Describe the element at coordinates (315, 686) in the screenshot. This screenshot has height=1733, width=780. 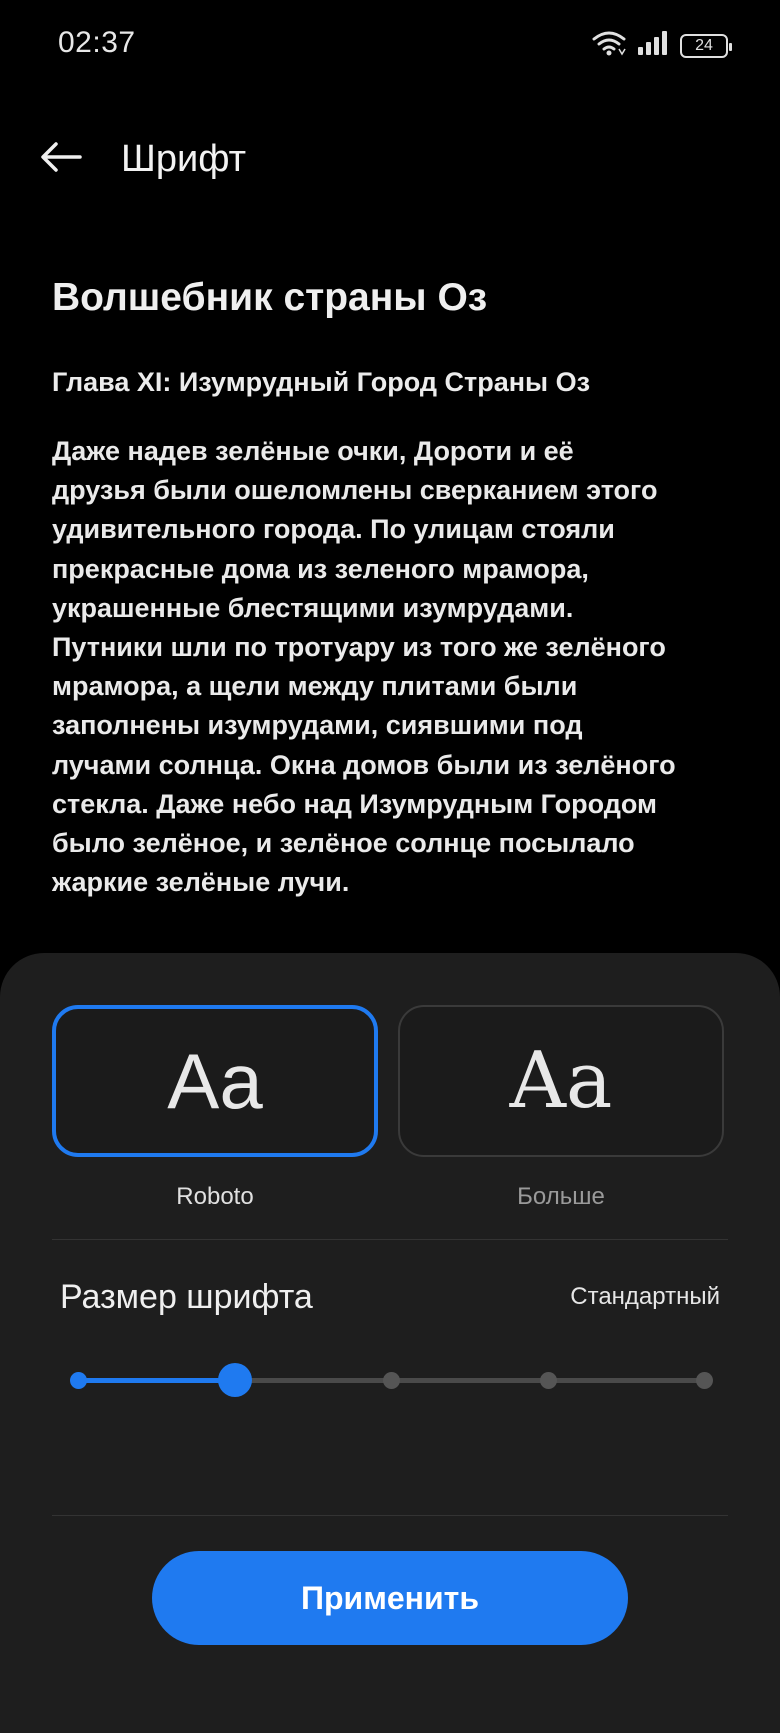
I see `body-line: мрамора, а щели между плитами были` at that location.